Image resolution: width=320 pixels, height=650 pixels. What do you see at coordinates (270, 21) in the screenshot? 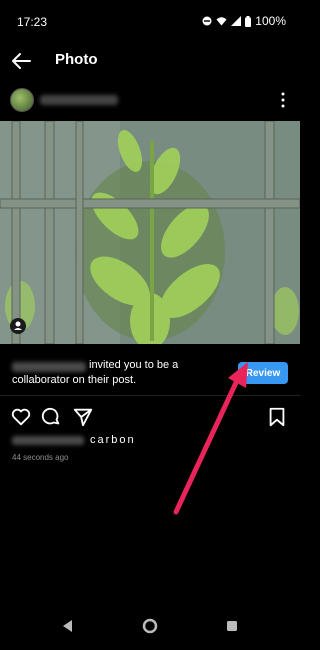
I see `battery-percent: 100%` at bounding box center [270, 21].